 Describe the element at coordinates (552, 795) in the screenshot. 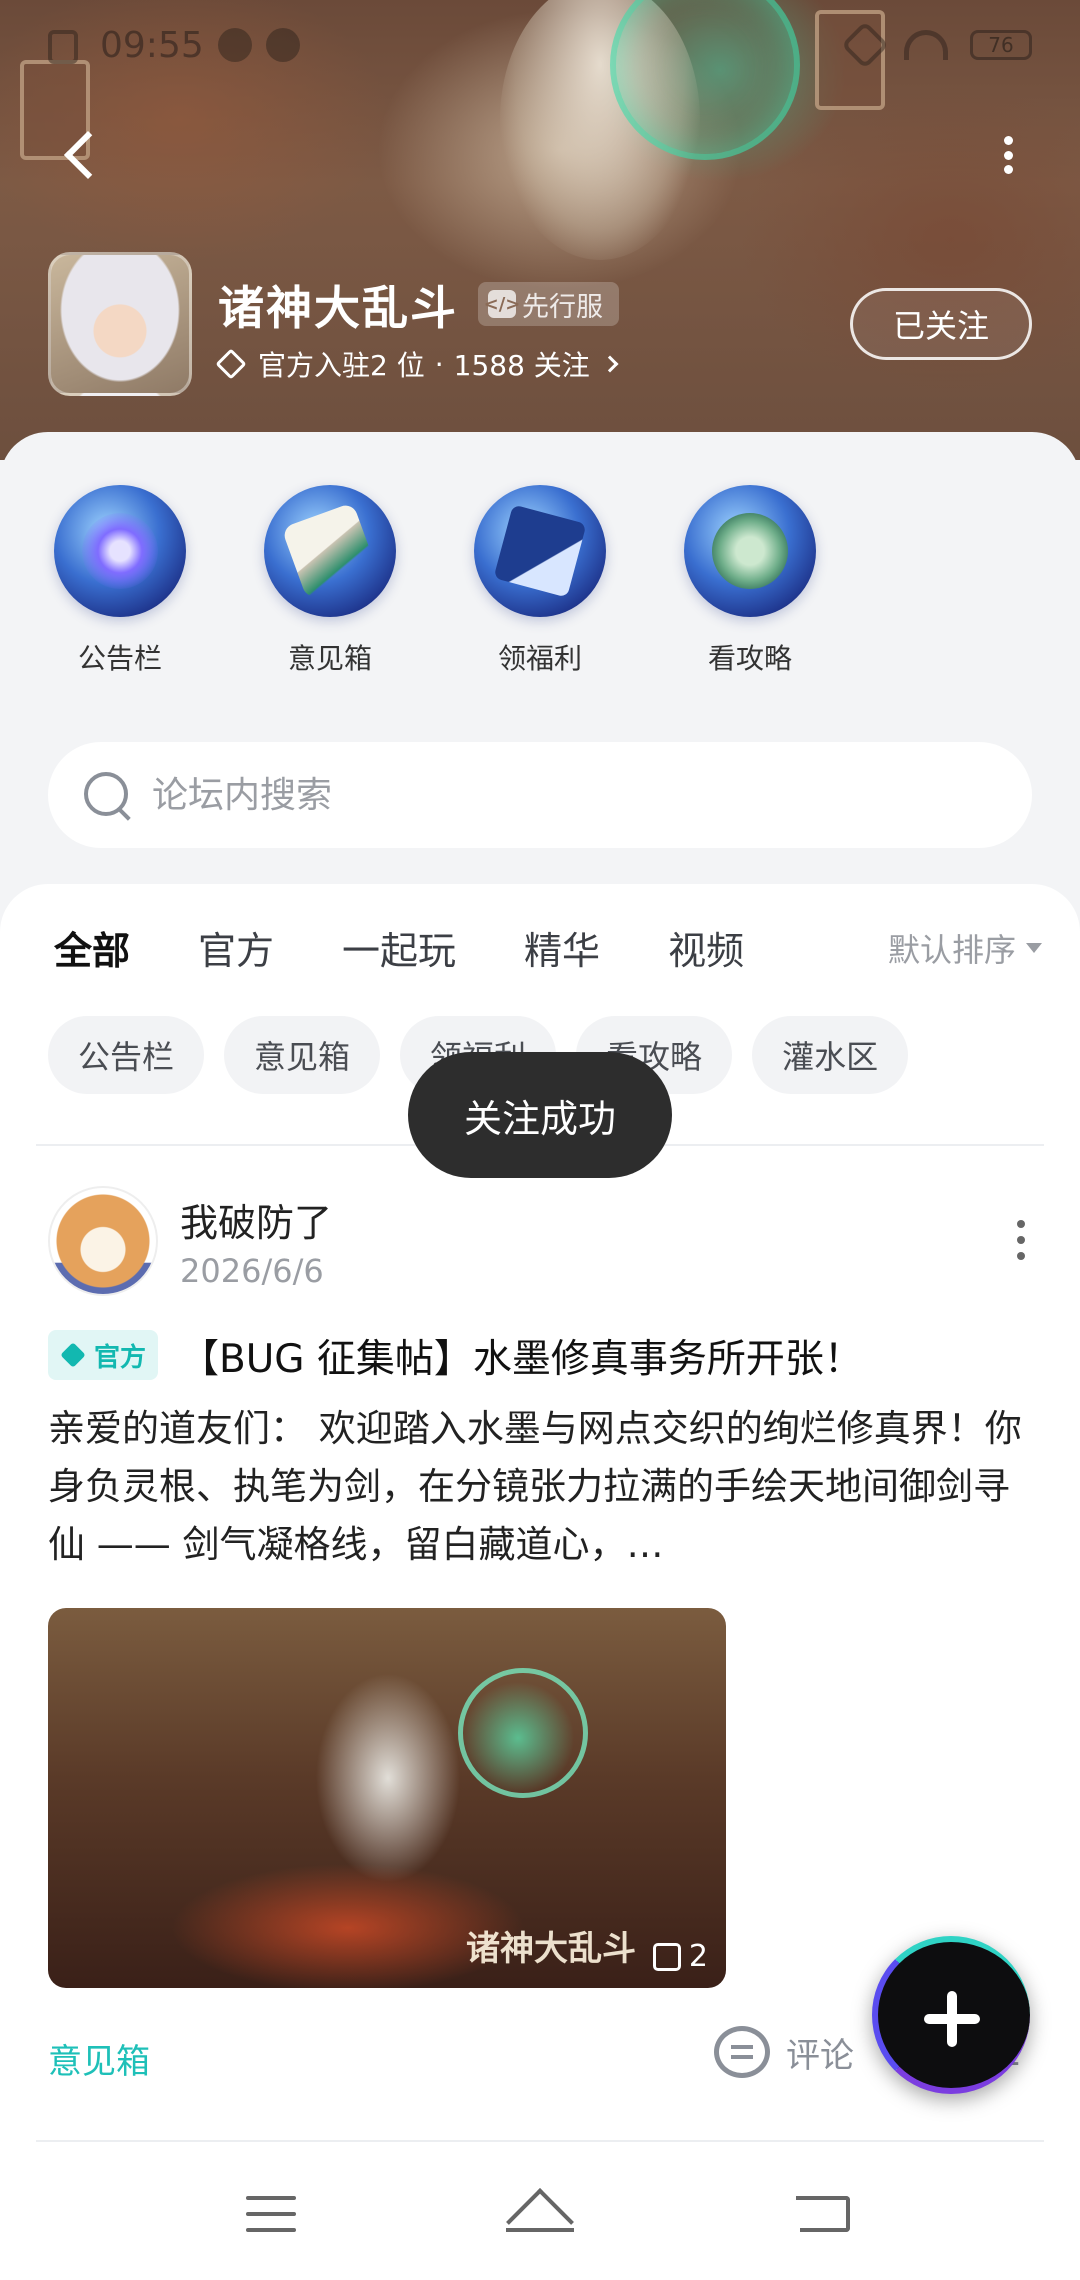

I see `search-input` at that location.